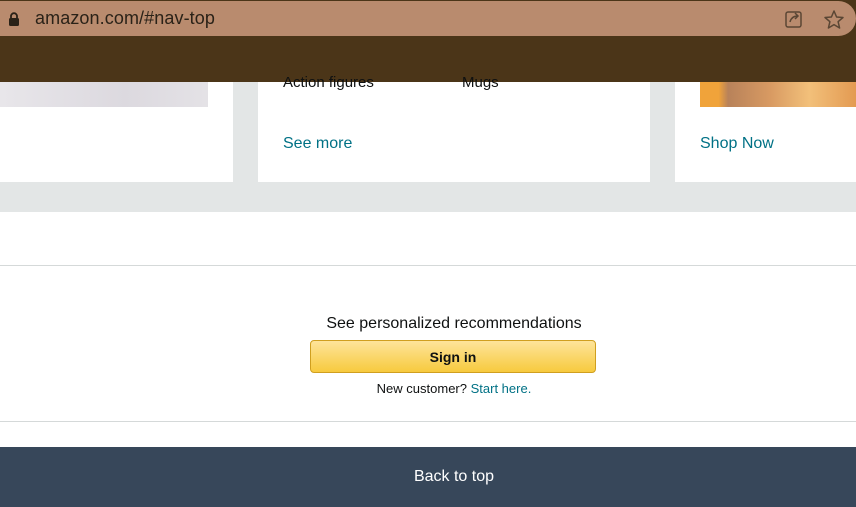  I want to click on url-text: amazon.com/#nav-top, so click(125, 18).